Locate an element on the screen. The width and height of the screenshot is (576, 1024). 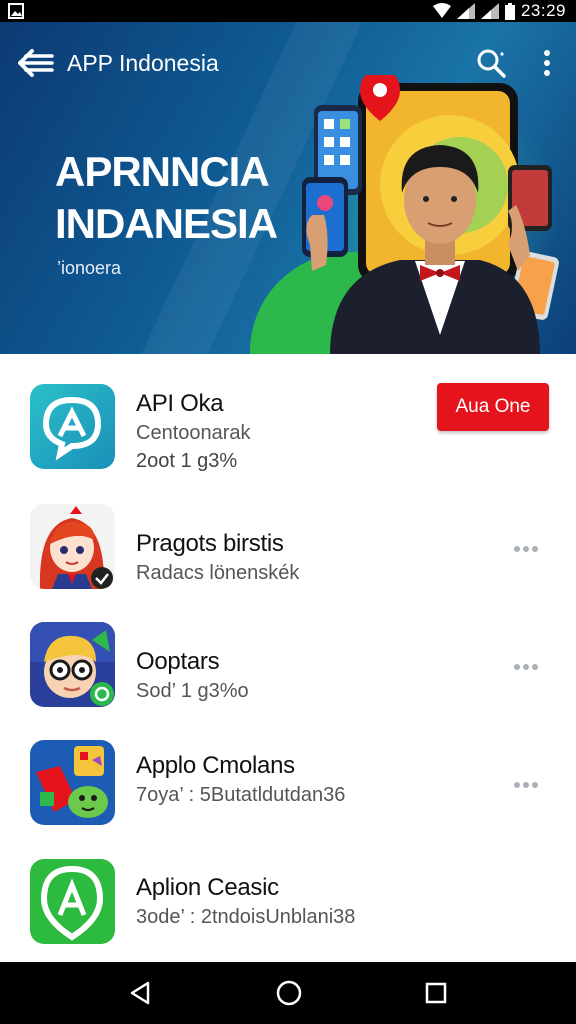
more-vert-icon is located at coordinates (547, 63).